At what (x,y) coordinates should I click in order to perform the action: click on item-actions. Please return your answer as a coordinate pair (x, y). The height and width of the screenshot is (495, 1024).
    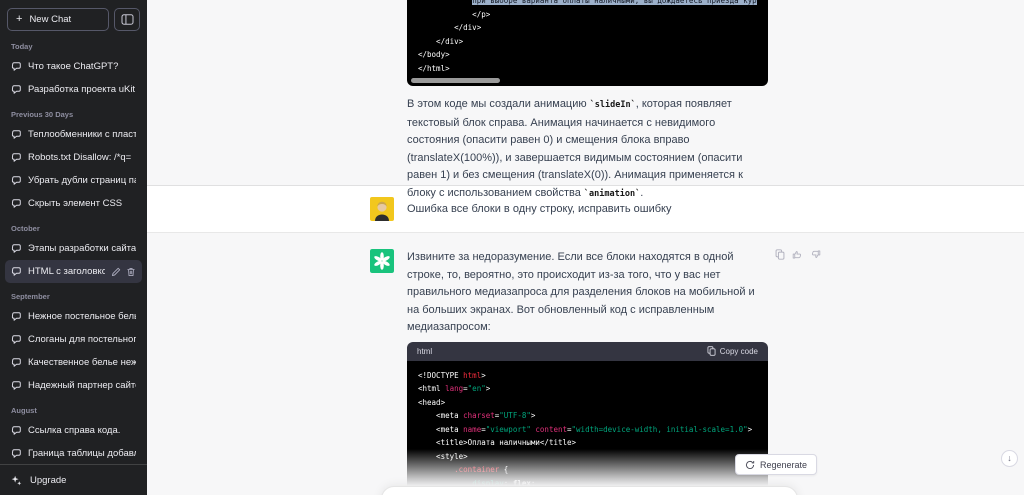
    Looking at the image, I should click on (123, 272).